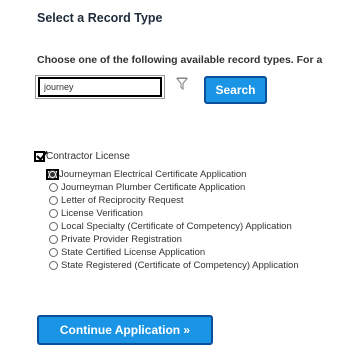 Image resolution: width=352 pixels, height=355 pixels. What do you see at coordinates (235, 90) in the screenshot?
I see `search-button: Search` at bounding box center [235, 90].